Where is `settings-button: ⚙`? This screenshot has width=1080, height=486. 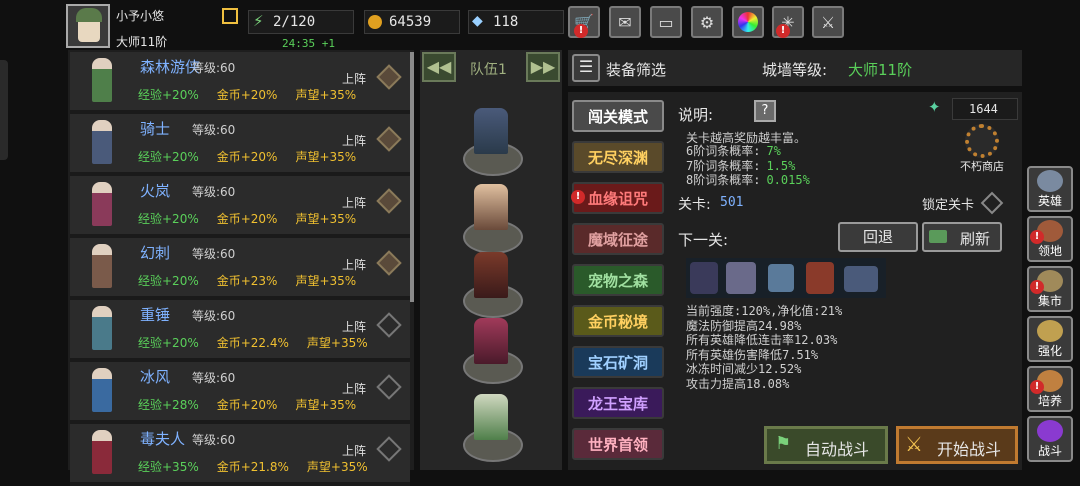 settings-button: ⚙ is located at coordinates (707, 22).